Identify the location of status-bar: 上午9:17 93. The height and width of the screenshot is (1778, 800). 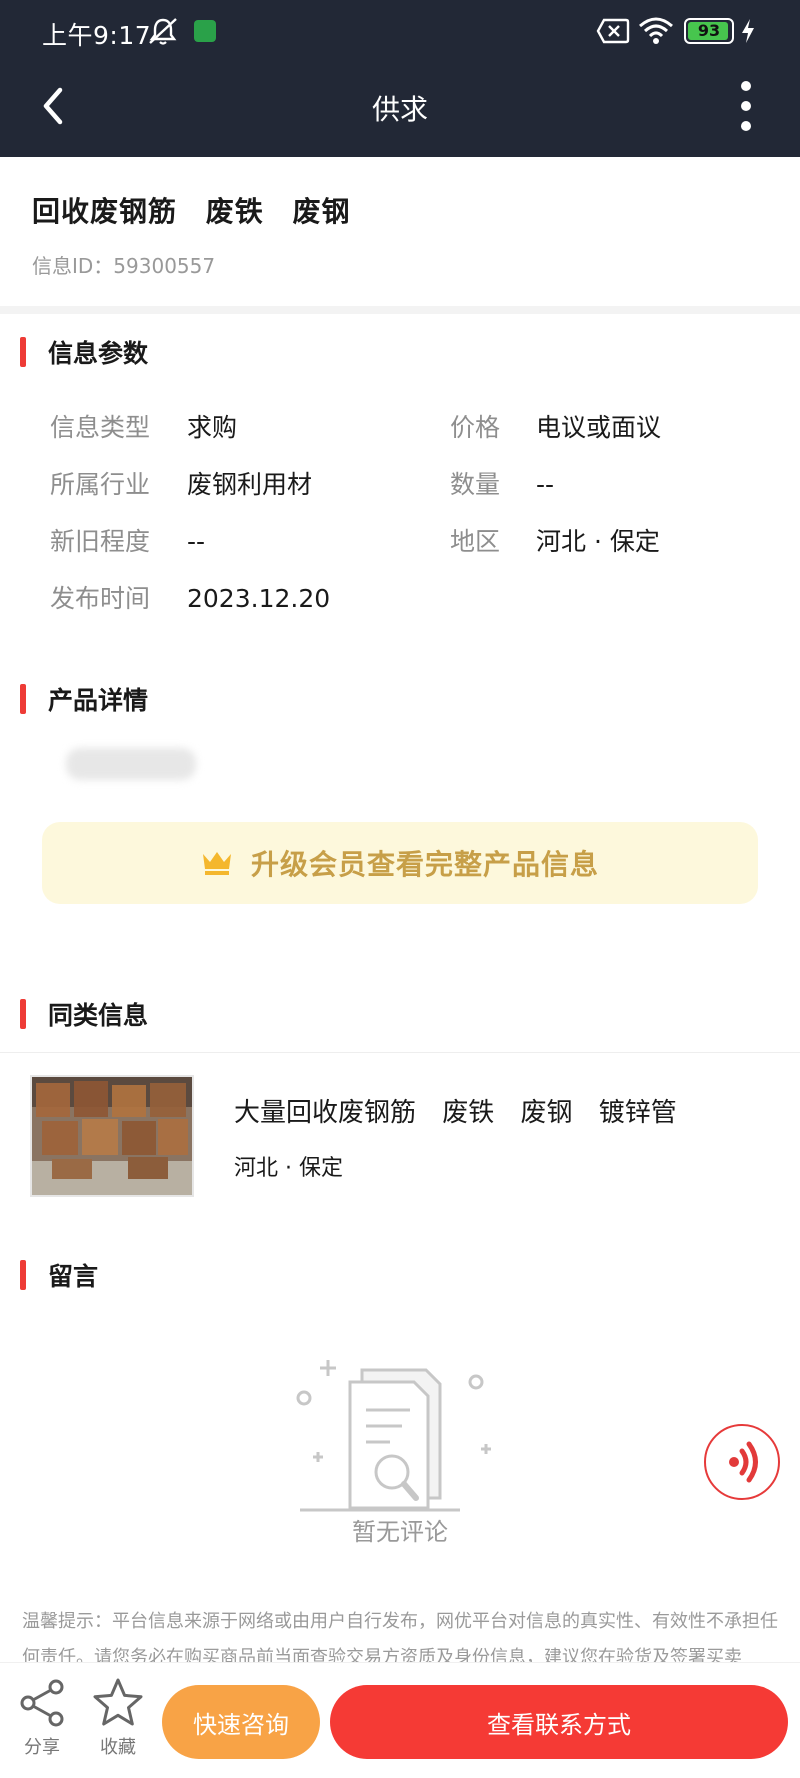
(400, 31).